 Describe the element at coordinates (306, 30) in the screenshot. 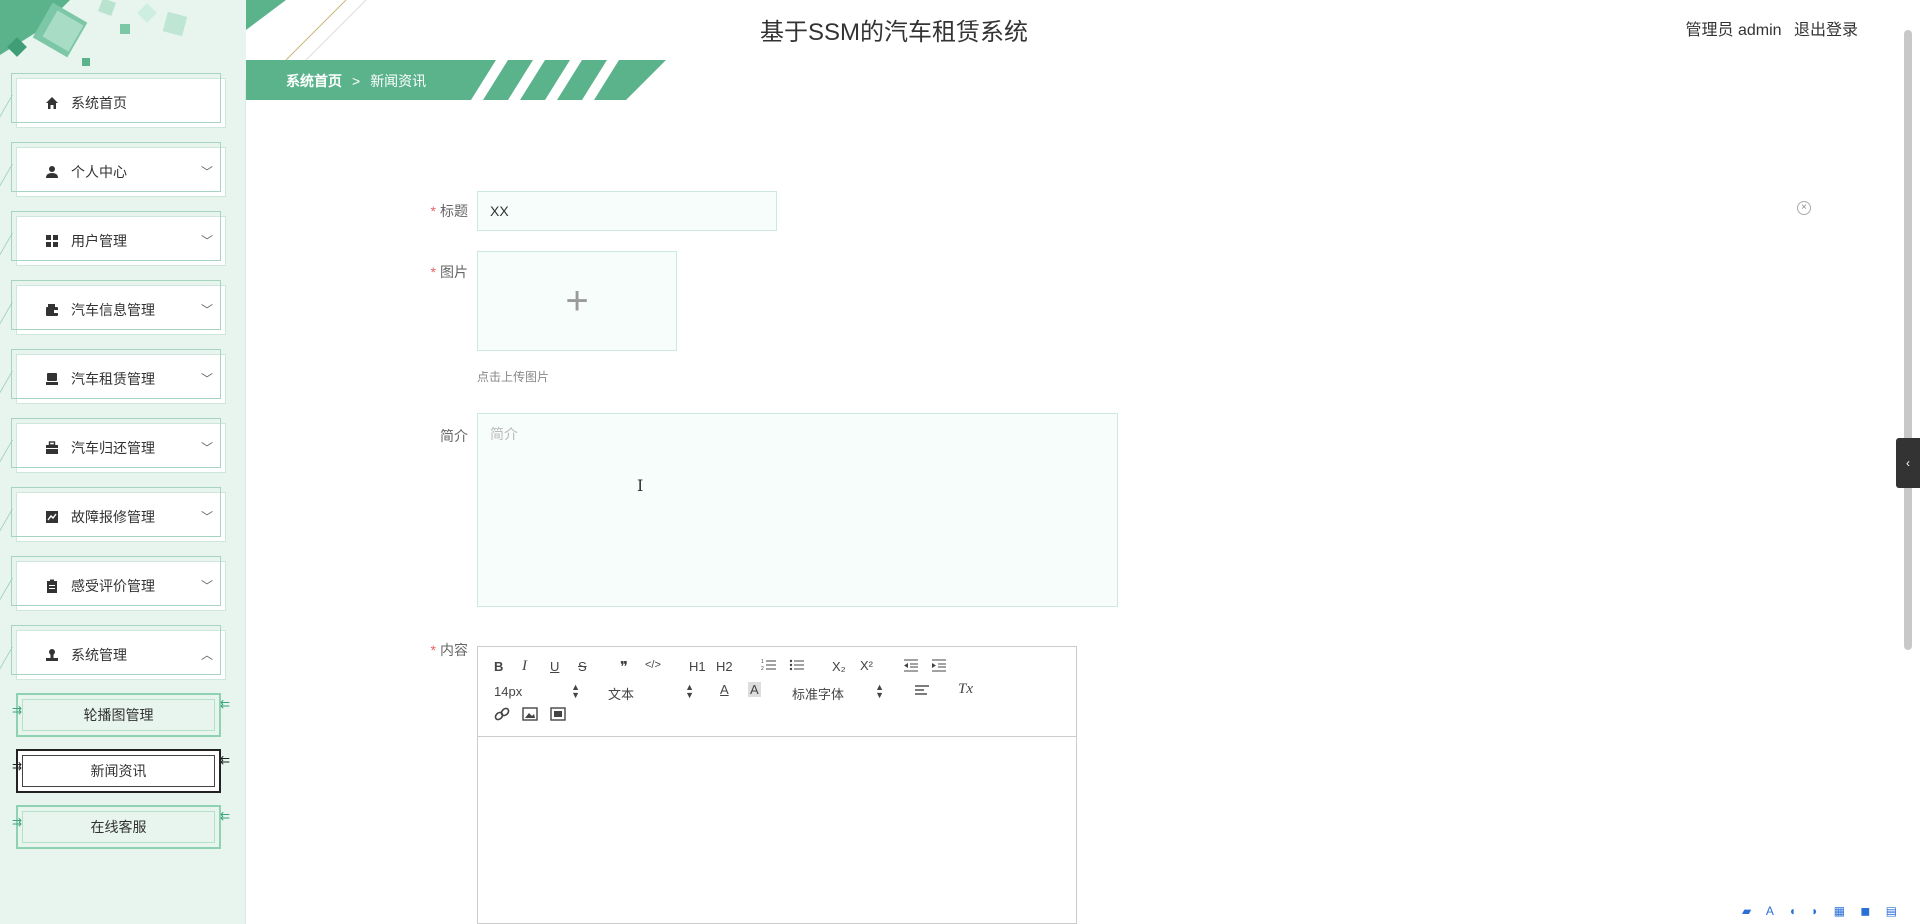

I see `header-decoration` at that location.